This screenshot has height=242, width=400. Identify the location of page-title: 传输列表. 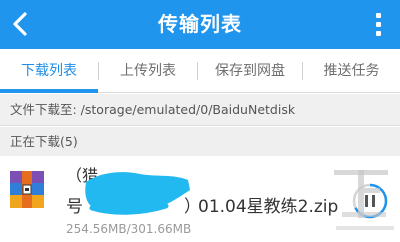
(200, 24).